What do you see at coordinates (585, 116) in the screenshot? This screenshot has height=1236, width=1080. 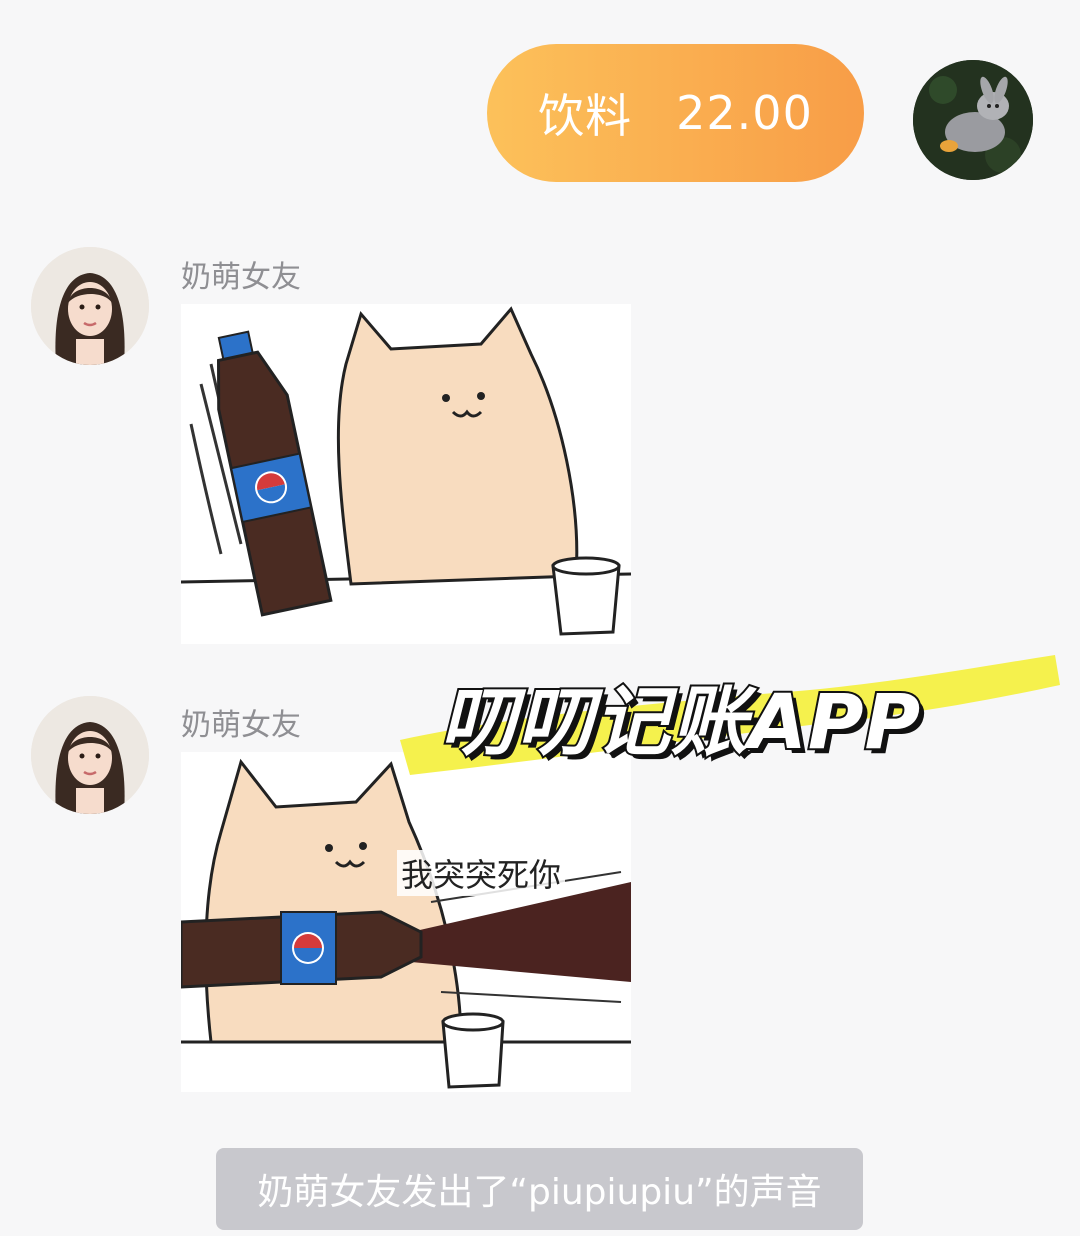 I see `expense-category: 饮料` at bounding box center [585, 116].